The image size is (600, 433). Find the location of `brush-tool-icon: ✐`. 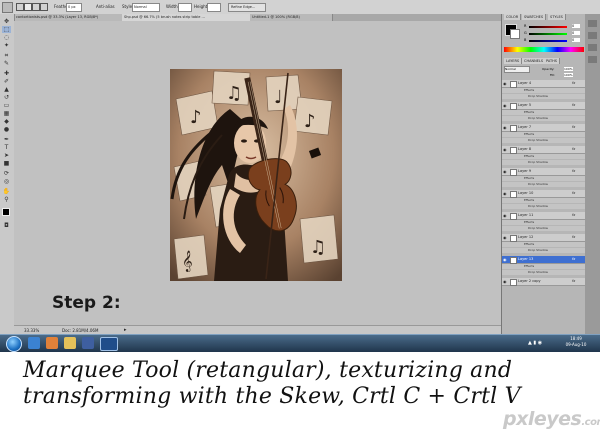

brush-tool-icon: ✐ is located at coordinates (6, 81).